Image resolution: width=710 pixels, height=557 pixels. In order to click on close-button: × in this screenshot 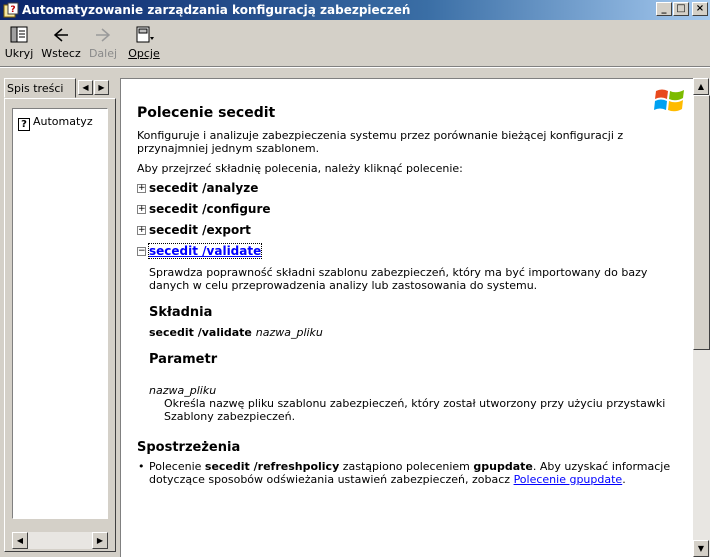, I will do `click(700, 9)`.